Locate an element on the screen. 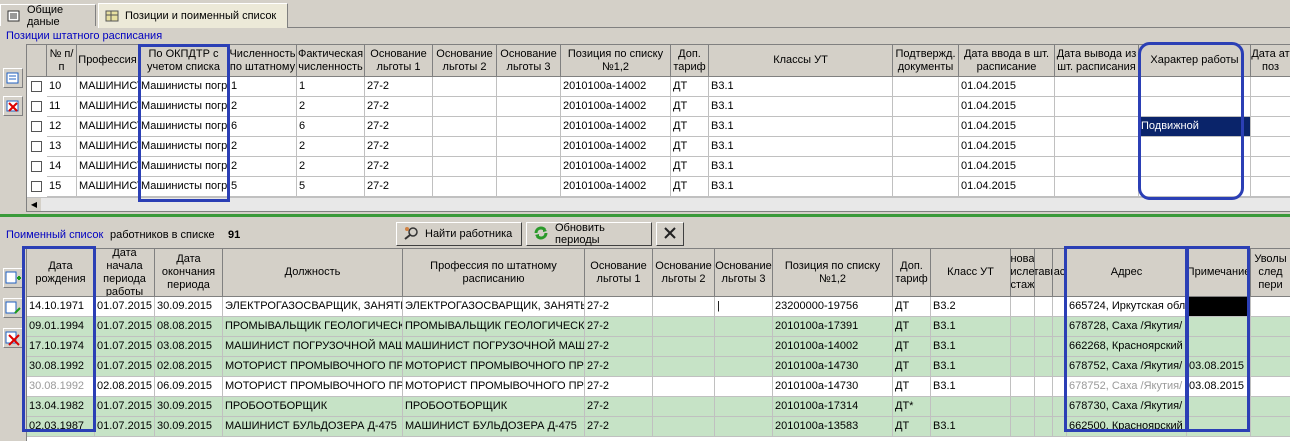 The width and height of the screenshot is (1290, 441). table-cell: В3.2 is located at coordinates (971, 307).